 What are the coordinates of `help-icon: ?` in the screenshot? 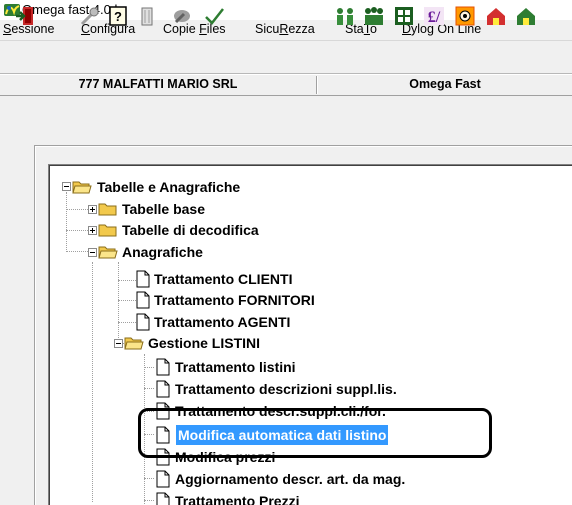 It's located at (118, 16).